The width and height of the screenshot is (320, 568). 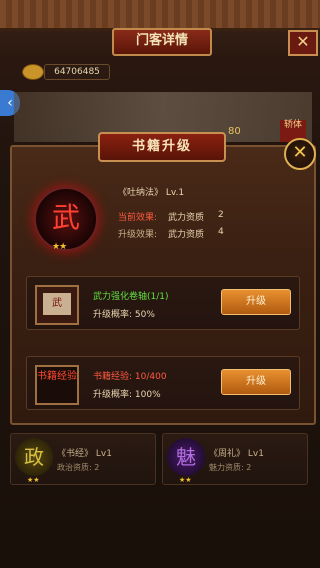 I want to click on card-attr: 政治资质: 2, so click(x=78, y=467).